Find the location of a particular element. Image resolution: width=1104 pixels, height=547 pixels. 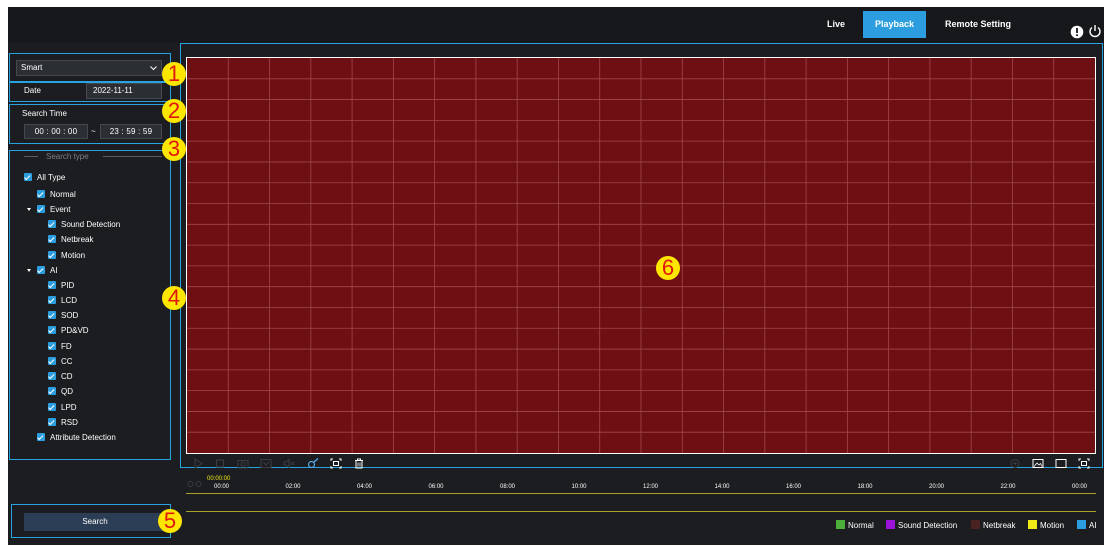

stop-icon is located at coordinates (220, 463).